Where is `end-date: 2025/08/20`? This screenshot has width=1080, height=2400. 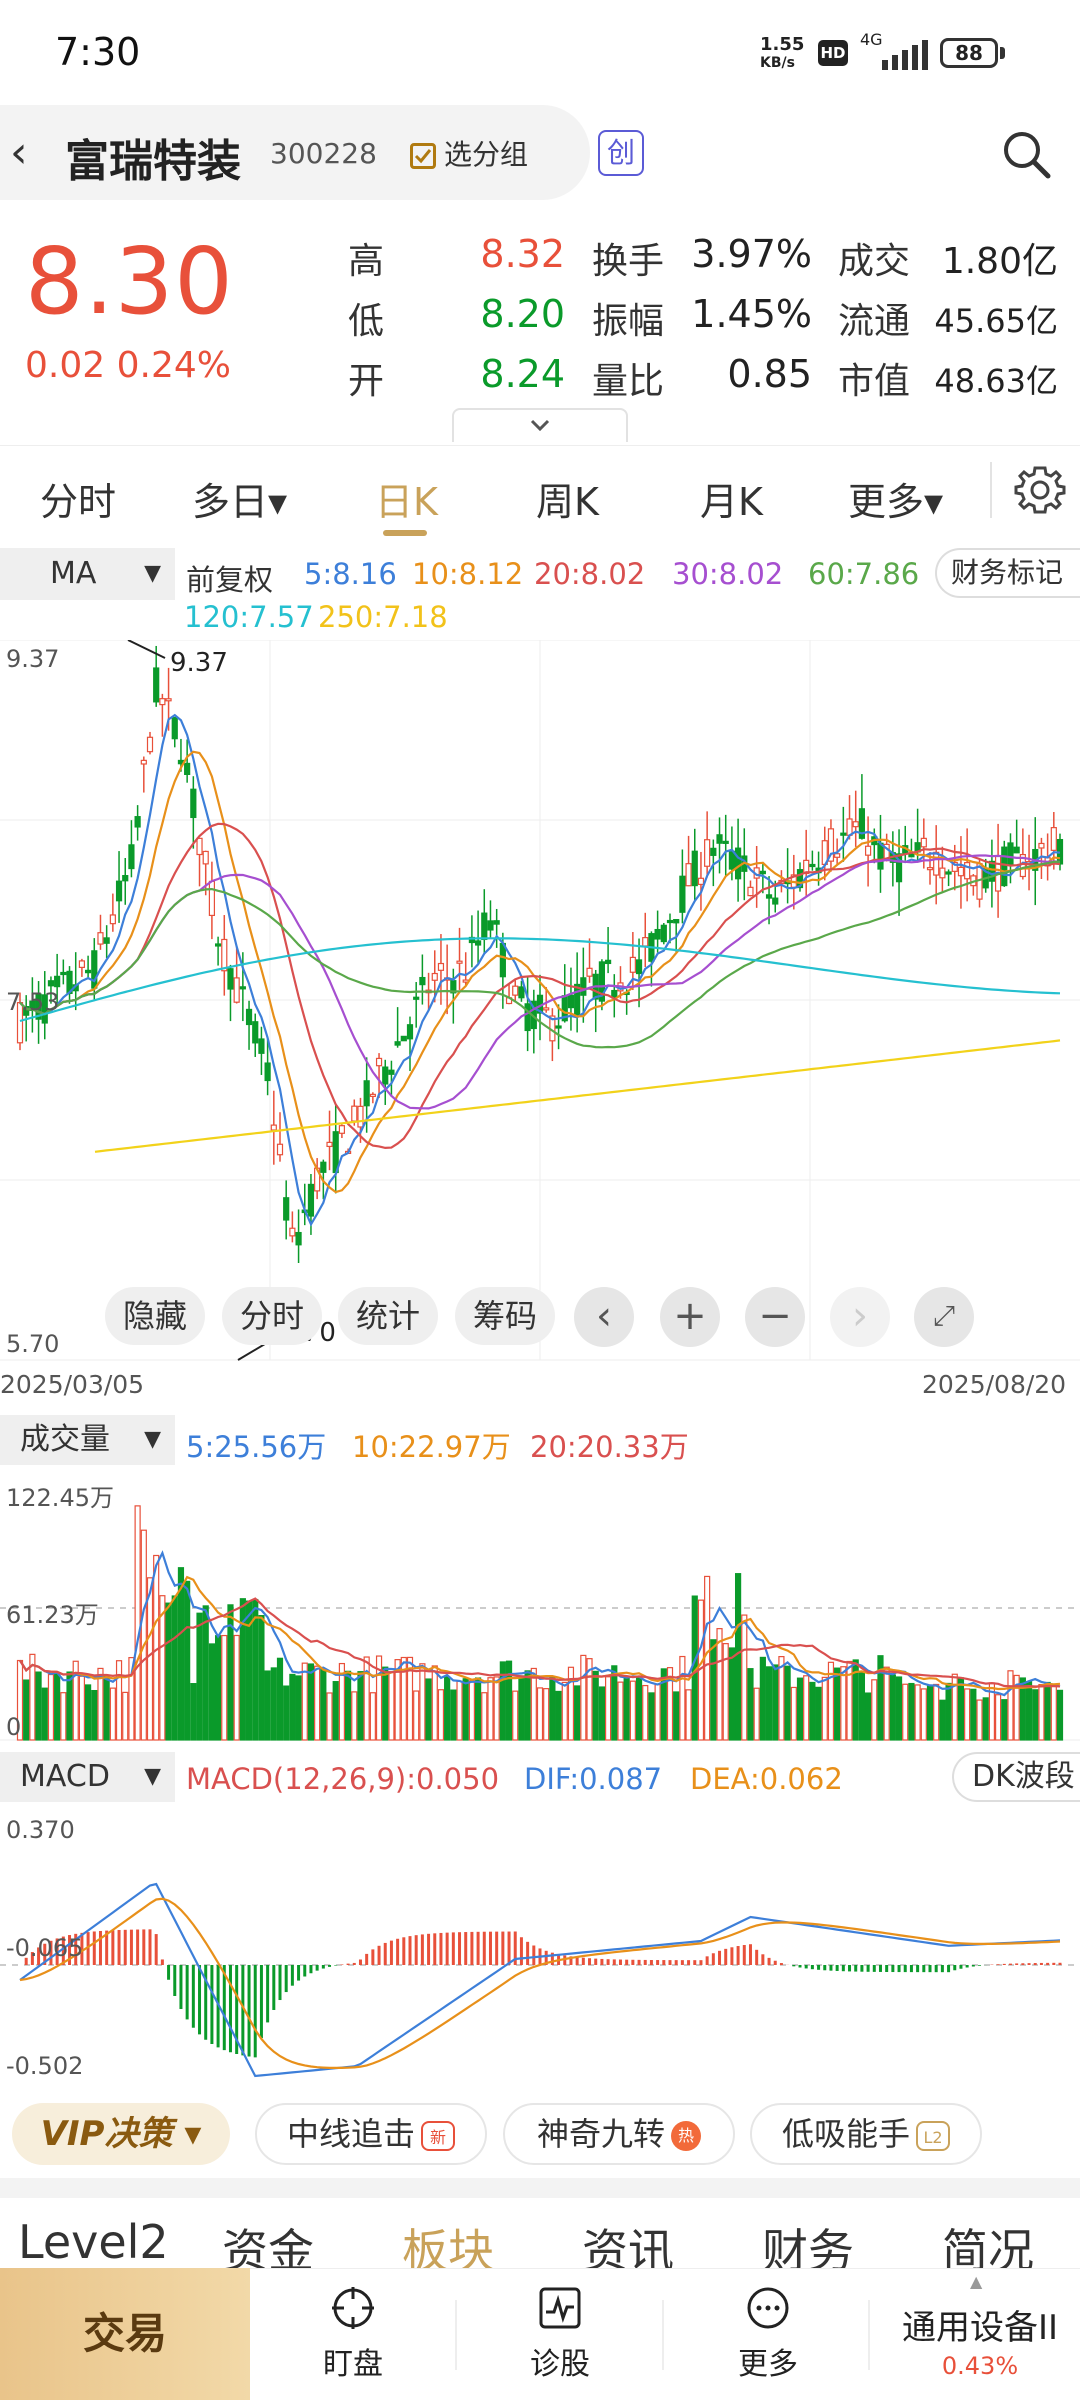 end-date: 2025/08/20 is located at coordinates (994, 1384).